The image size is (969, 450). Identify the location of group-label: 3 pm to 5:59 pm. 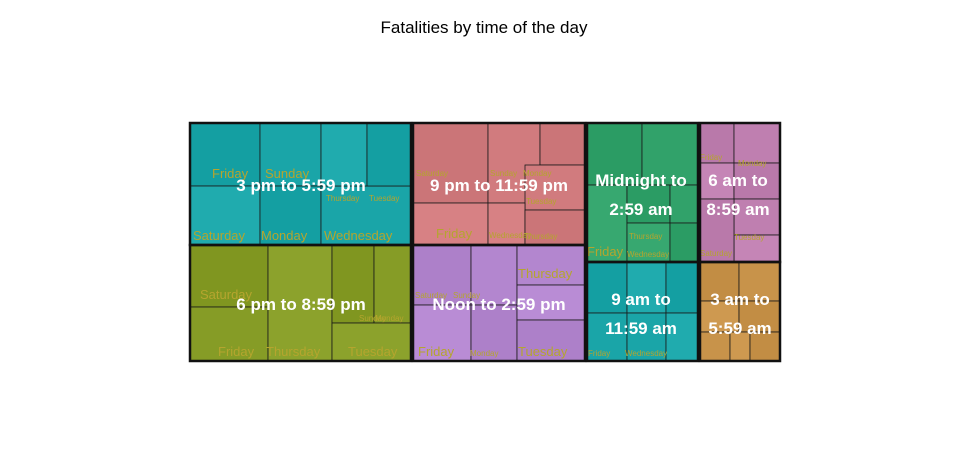
(300, 185).